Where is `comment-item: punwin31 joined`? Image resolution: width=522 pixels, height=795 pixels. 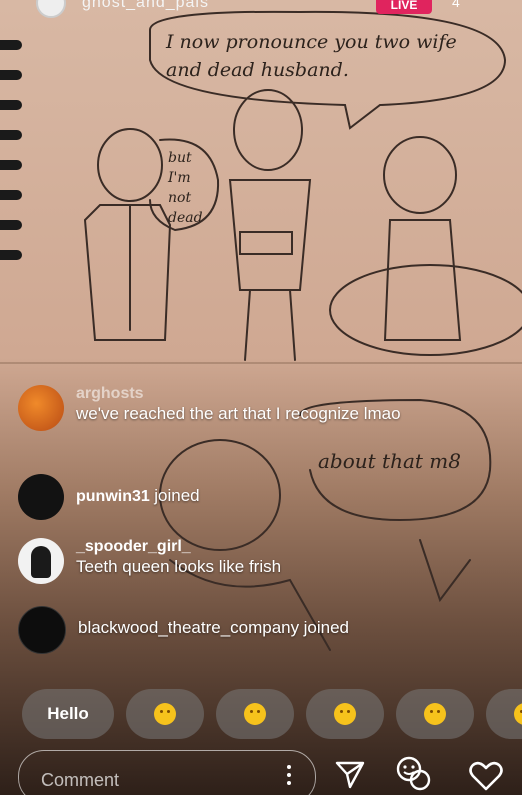 comment-item: punwin31 joined is located at coordinates (109, 497).